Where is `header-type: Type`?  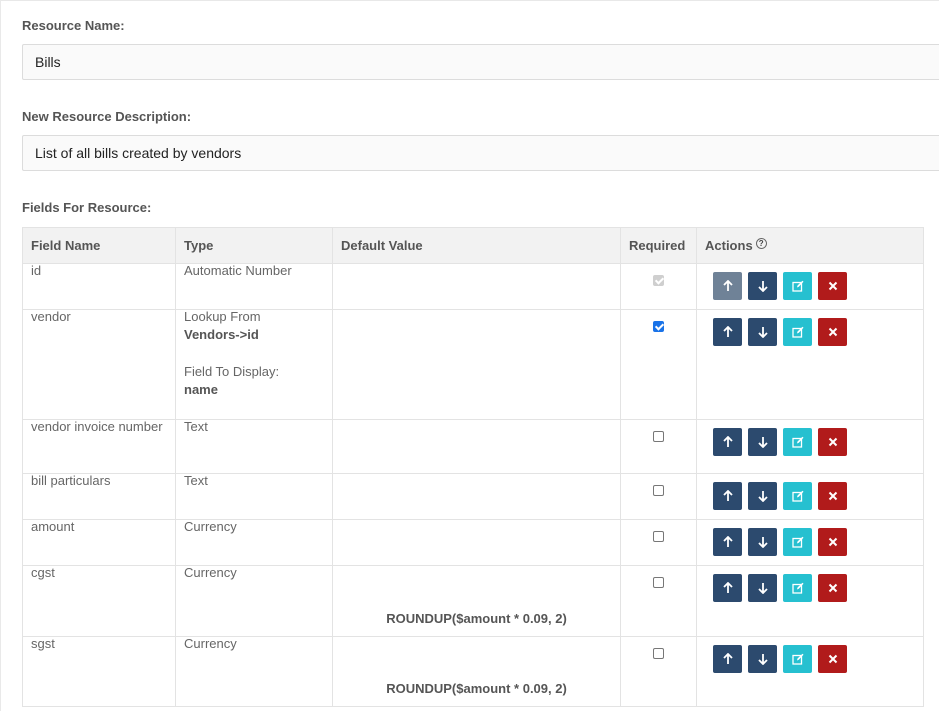
header-type: Type is located at coordinates (254, 245).